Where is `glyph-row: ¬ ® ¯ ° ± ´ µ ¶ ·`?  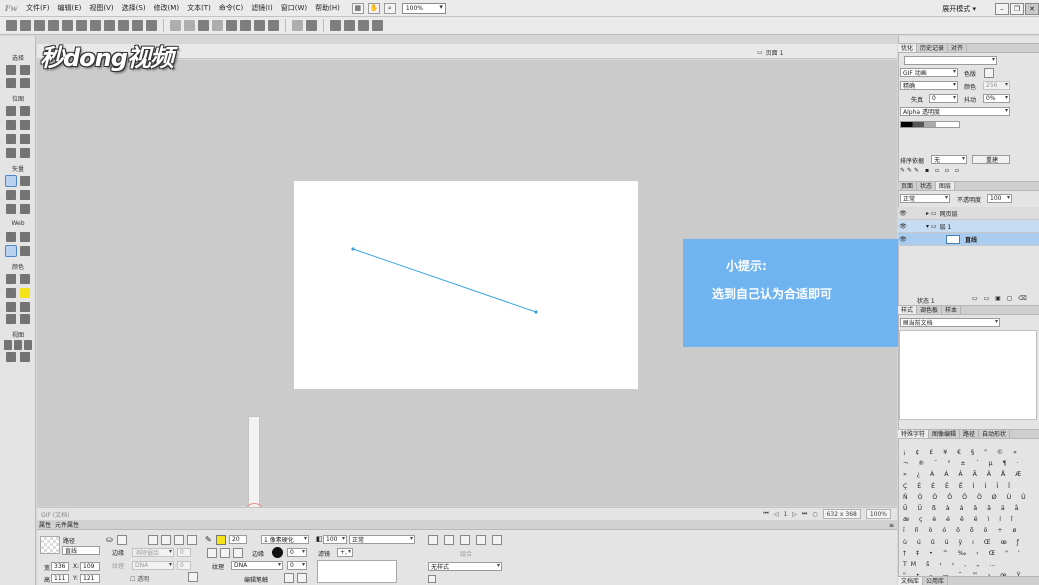 glyph-row: ¬ ® ¯ ° ± ´ µ ¶ · is located at coordinates (968, 463).